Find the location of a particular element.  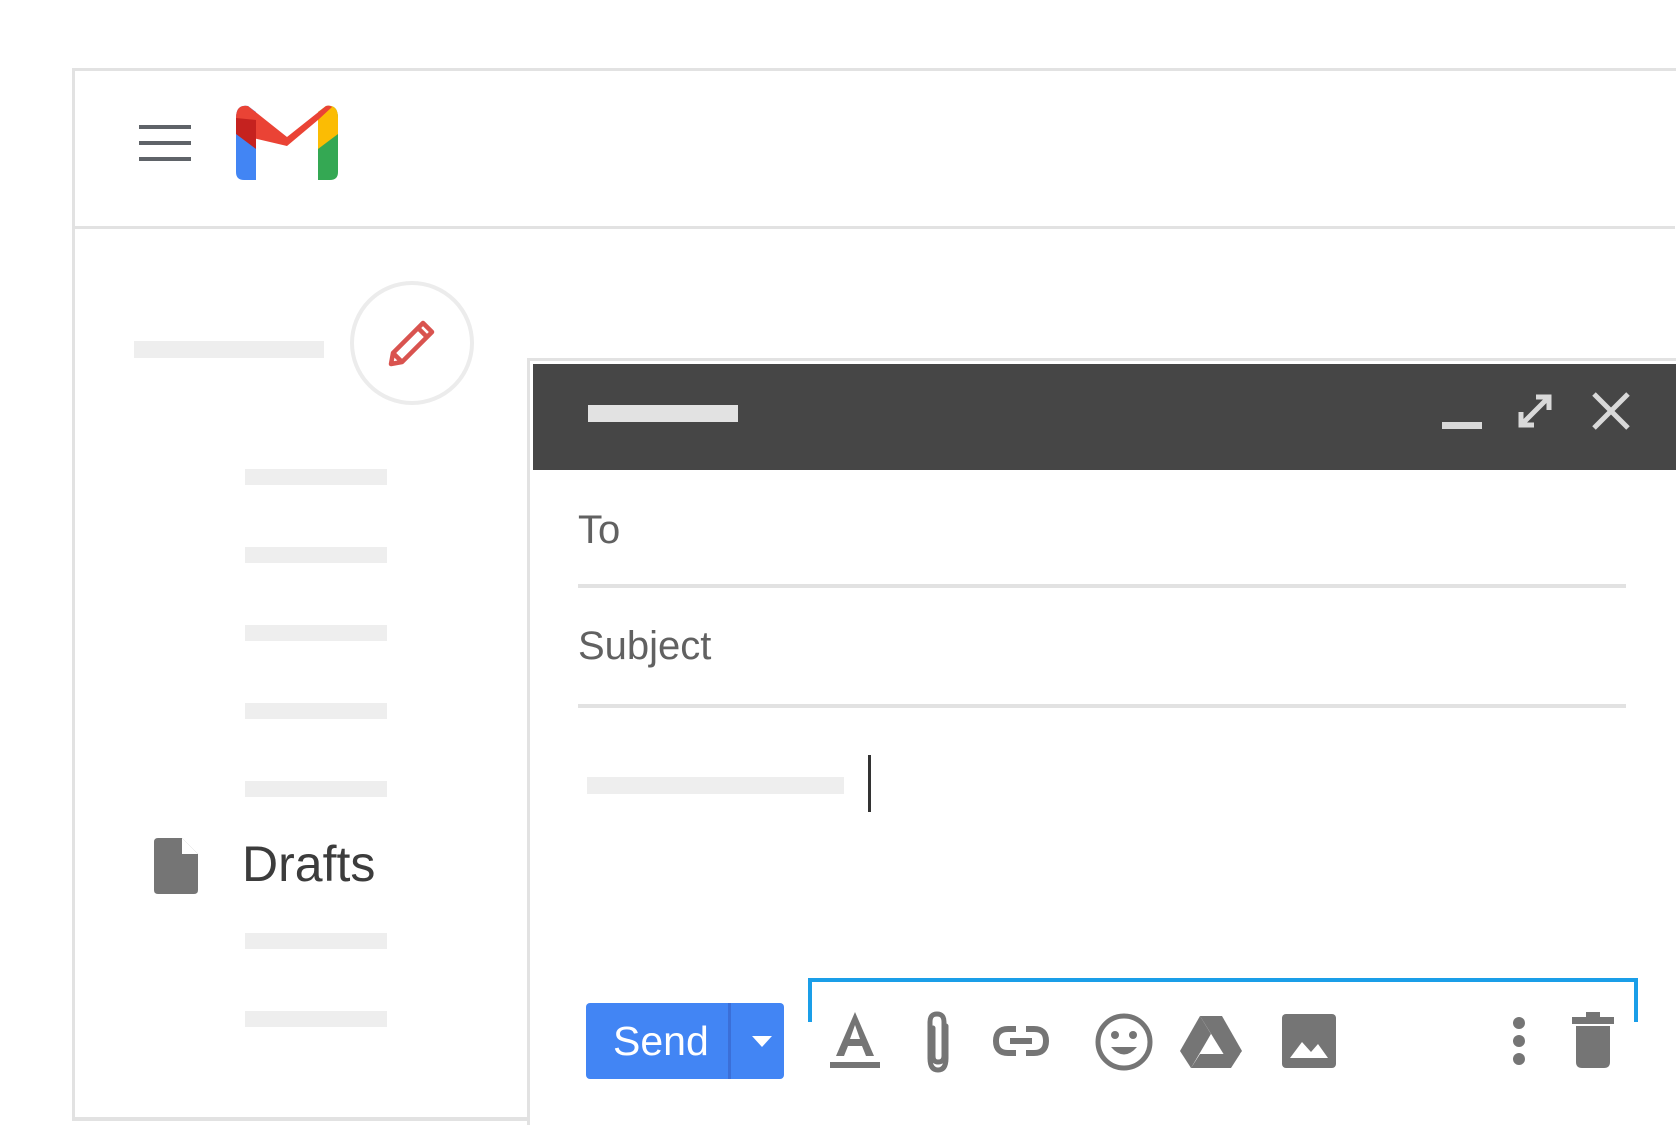

minimize-icon is located at coordinates (1462, 426).